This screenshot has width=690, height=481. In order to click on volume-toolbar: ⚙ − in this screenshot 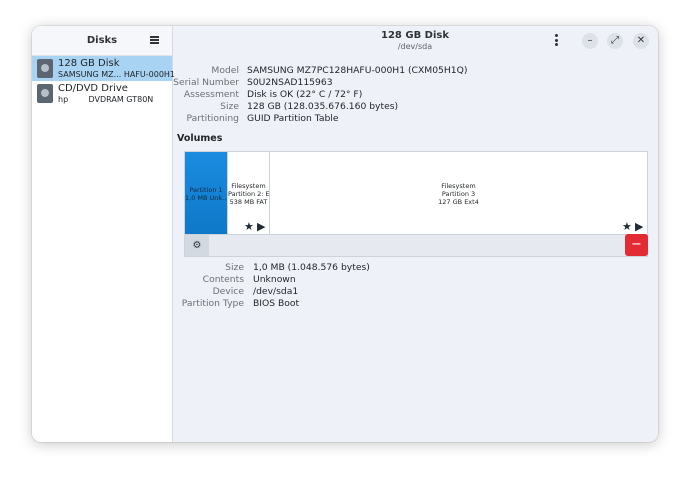, I will do `click(416, 245)`.